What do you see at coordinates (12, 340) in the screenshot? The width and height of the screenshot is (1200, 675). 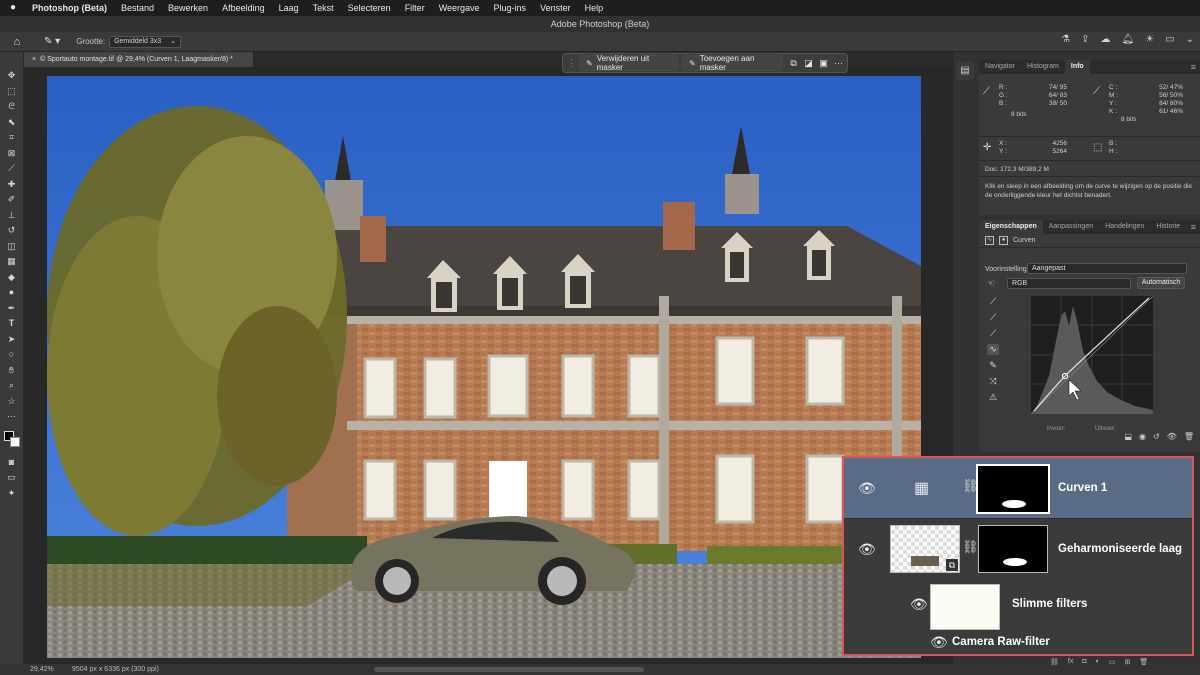 I see `path-selection-icon: ➤` at bounding box center [12, 340].